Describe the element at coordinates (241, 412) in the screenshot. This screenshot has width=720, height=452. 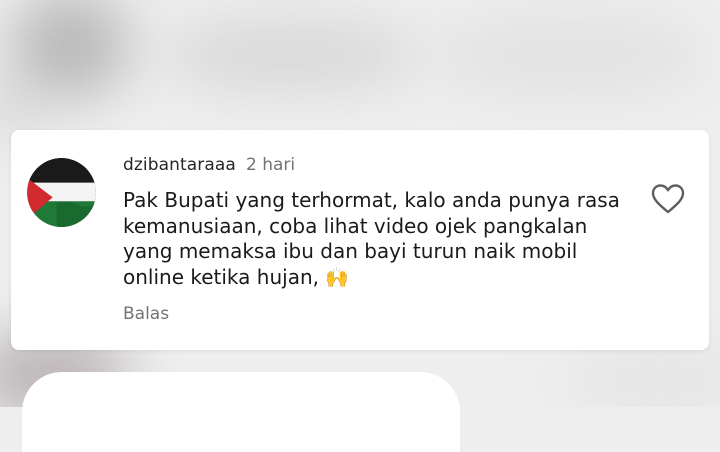
I see `next-comment-card` at that location.